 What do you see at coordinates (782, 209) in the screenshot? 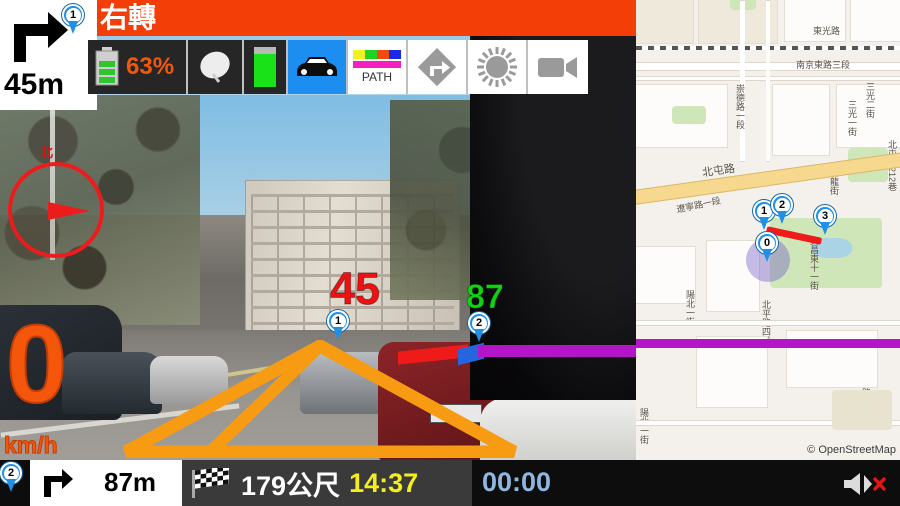
I see `map-waypoint-pin-2: 2` at bounding box center [782, 209].